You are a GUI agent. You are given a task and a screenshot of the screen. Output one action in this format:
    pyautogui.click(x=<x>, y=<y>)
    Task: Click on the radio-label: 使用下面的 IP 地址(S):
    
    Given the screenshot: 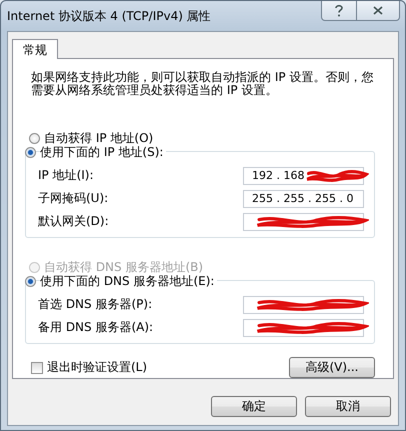 What is the action you would take?
    pyautogui.click(x=103, y=152)
    